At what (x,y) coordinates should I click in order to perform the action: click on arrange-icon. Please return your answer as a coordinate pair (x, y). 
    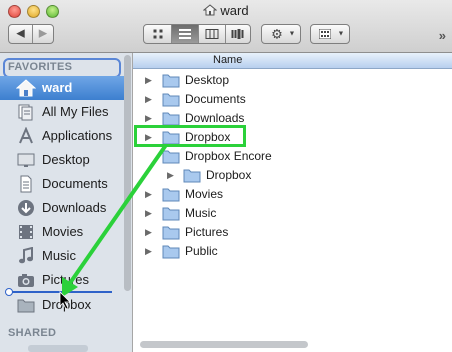
    Looking at the image, I should click on (325, 34).